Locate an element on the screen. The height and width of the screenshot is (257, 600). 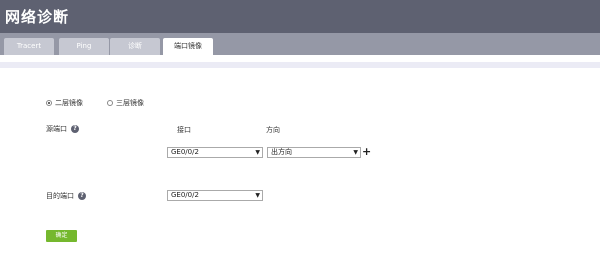
page-title: 网络诊断 is located at coordinates (37, 17).